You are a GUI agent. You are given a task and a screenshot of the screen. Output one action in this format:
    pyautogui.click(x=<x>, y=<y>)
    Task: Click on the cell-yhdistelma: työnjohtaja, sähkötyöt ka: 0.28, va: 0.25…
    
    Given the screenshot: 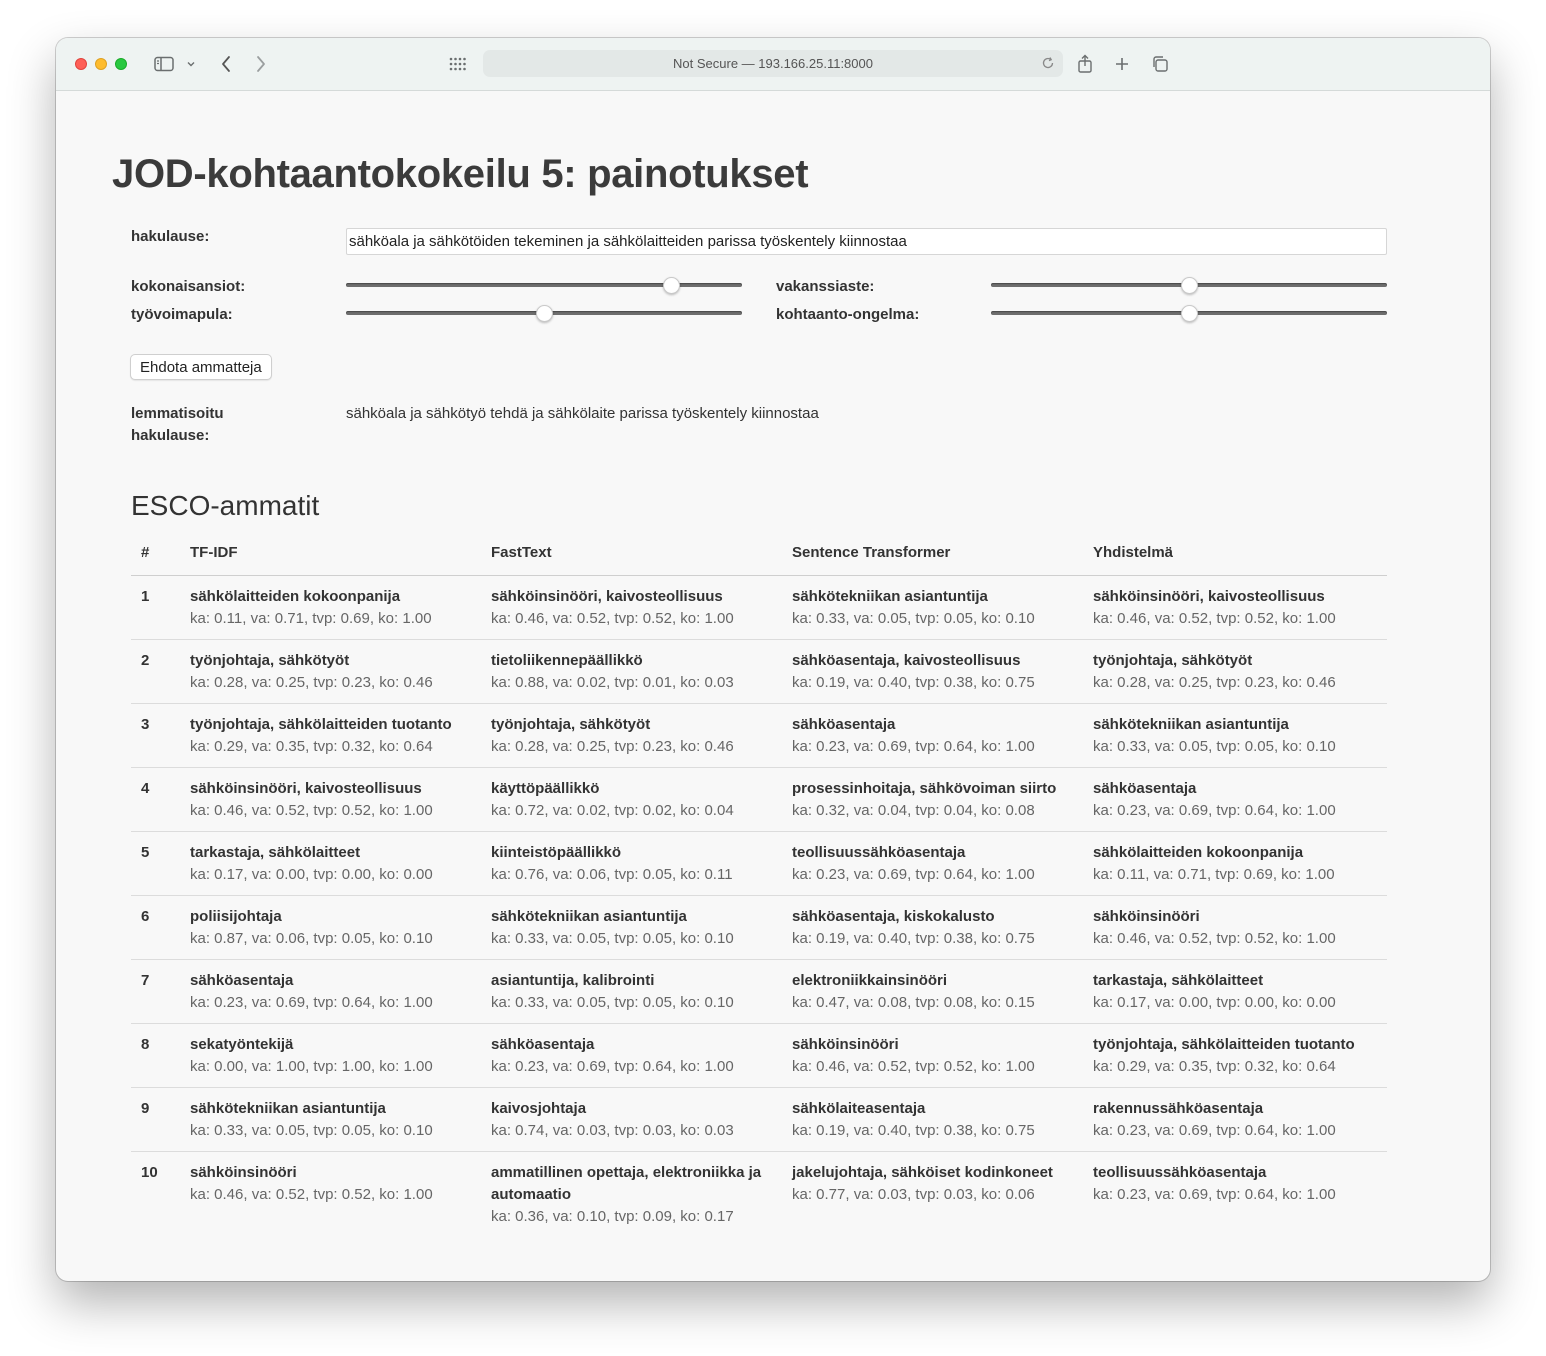 What is the action you would take?
    pyautogui.click(x=1240, y=671)
    